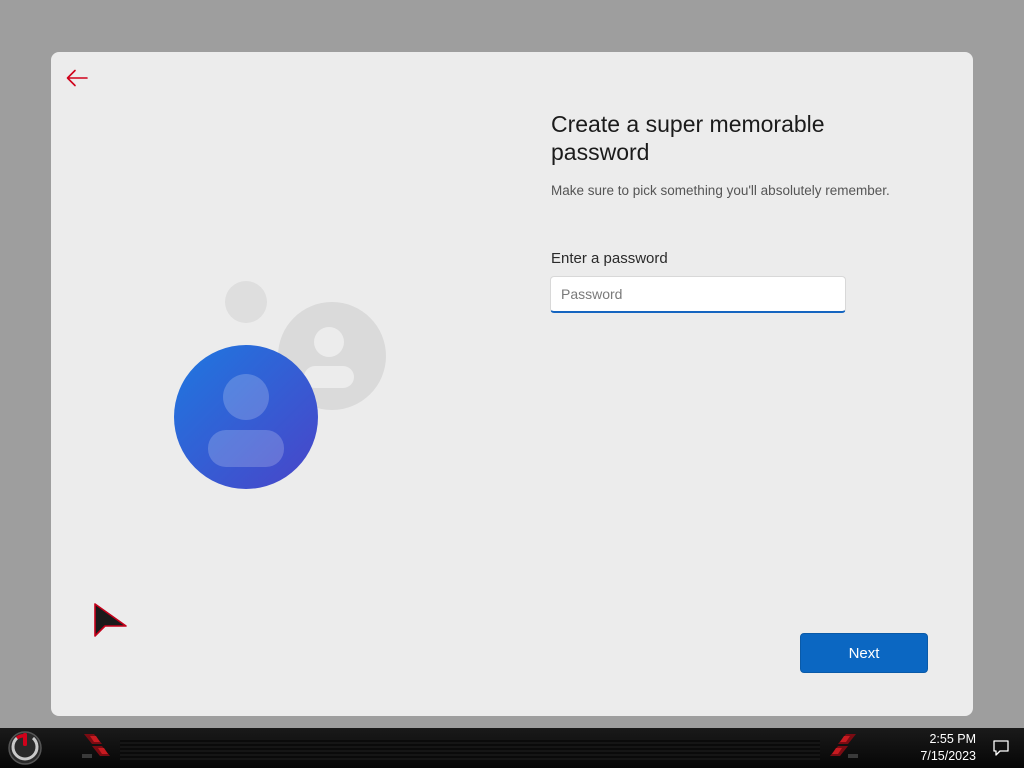  What do you see at coordinates (246, 302) in the screenshot?
I see `small-circle-decoration` at bounding box center [246, 302].